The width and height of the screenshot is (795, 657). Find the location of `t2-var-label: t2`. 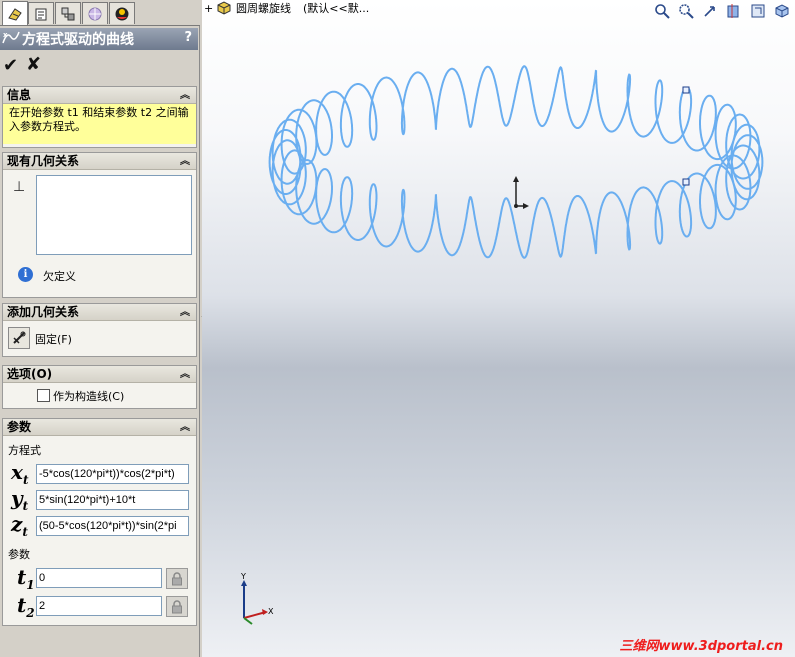

t2-var-label: t2 is located at coordinates (26, 606).